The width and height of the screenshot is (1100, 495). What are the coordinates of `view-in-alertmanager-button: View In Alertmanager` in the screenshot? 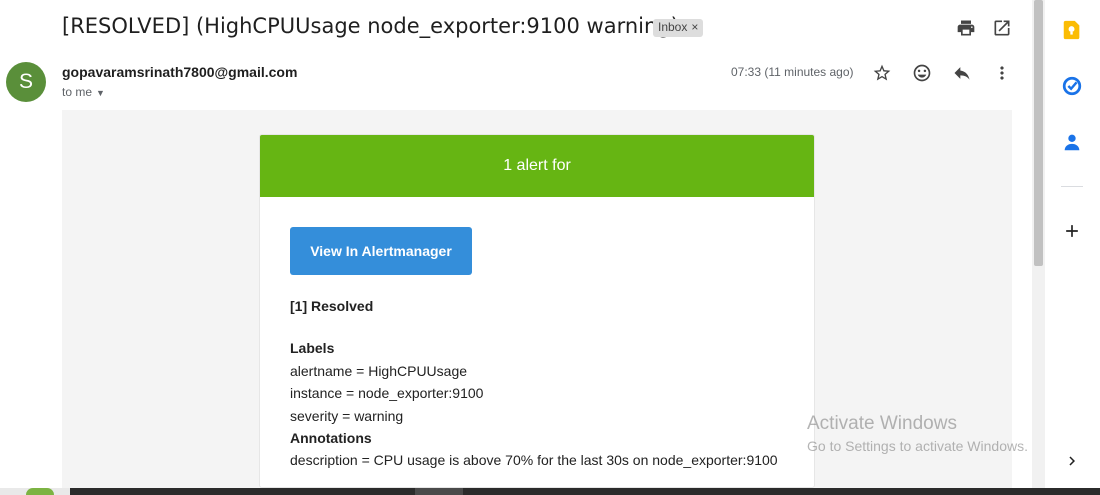 It's located at (381, 251).